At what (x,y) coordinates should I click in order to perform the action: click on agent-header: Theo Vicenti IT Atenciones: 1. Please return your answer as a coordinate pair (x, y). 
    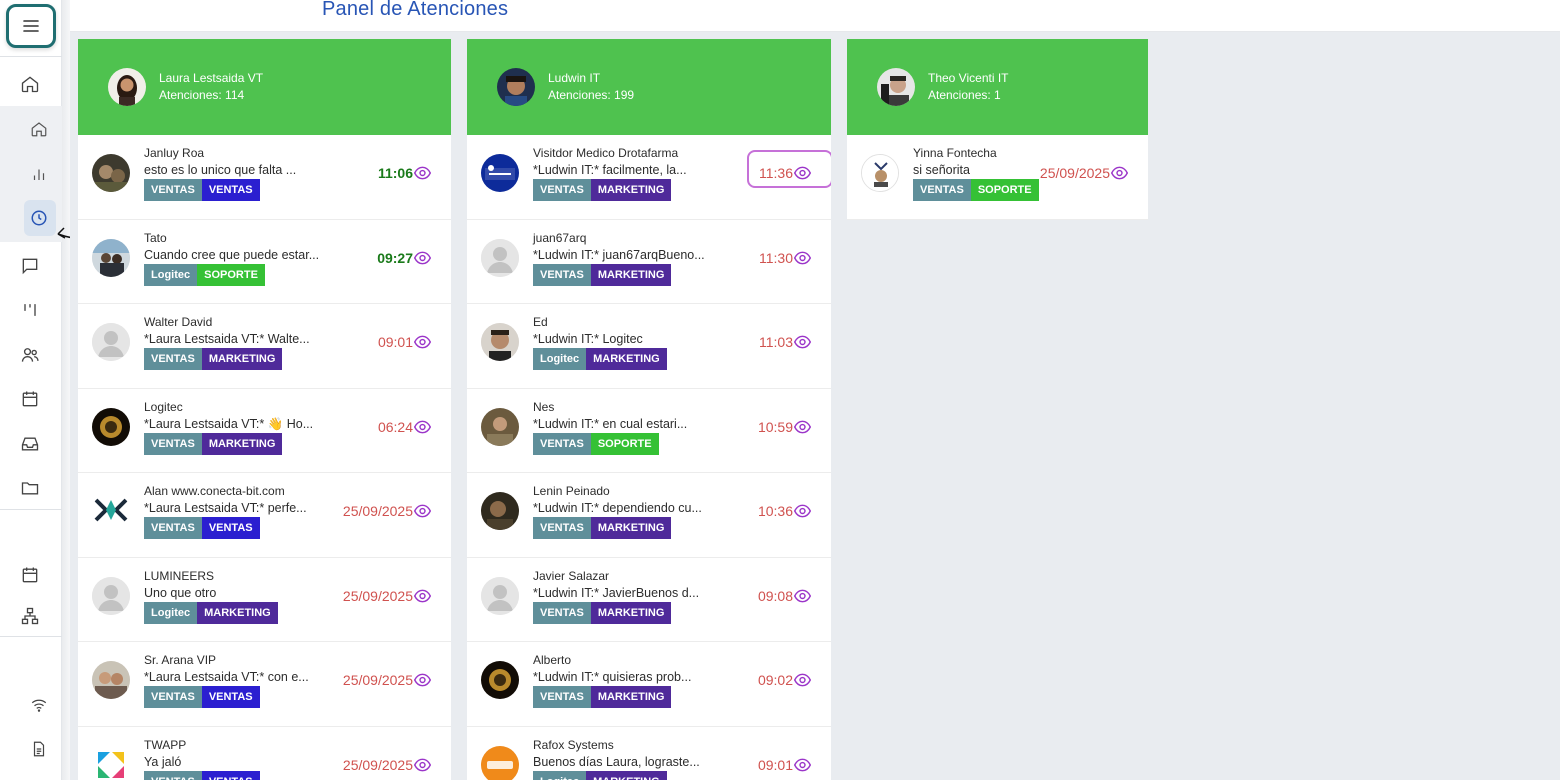
    Looking at the image, I should click on (997, 87).